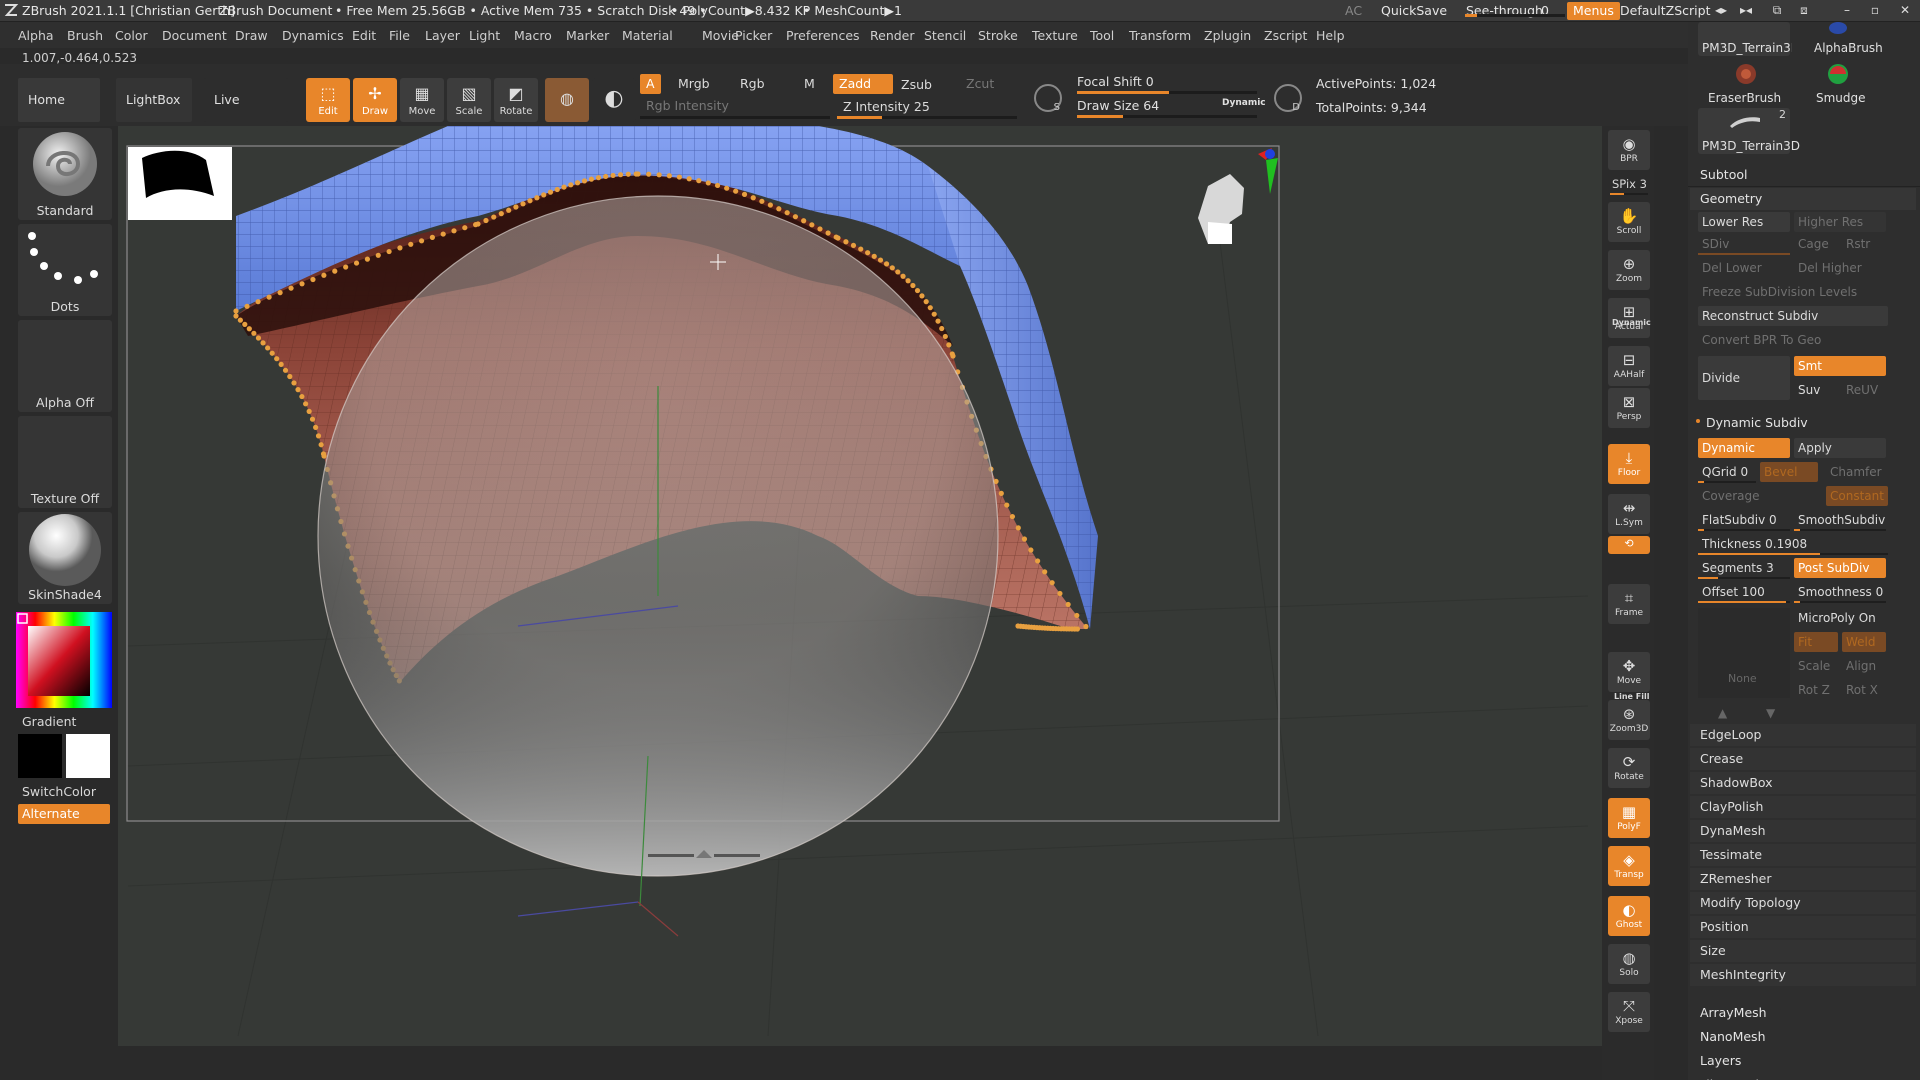 This screenshot has height=1080, width=1920. Describe the element at coordinates (1629, 916) in the screenshot. I see `ghost-button: ◐ Ghost` at that location.